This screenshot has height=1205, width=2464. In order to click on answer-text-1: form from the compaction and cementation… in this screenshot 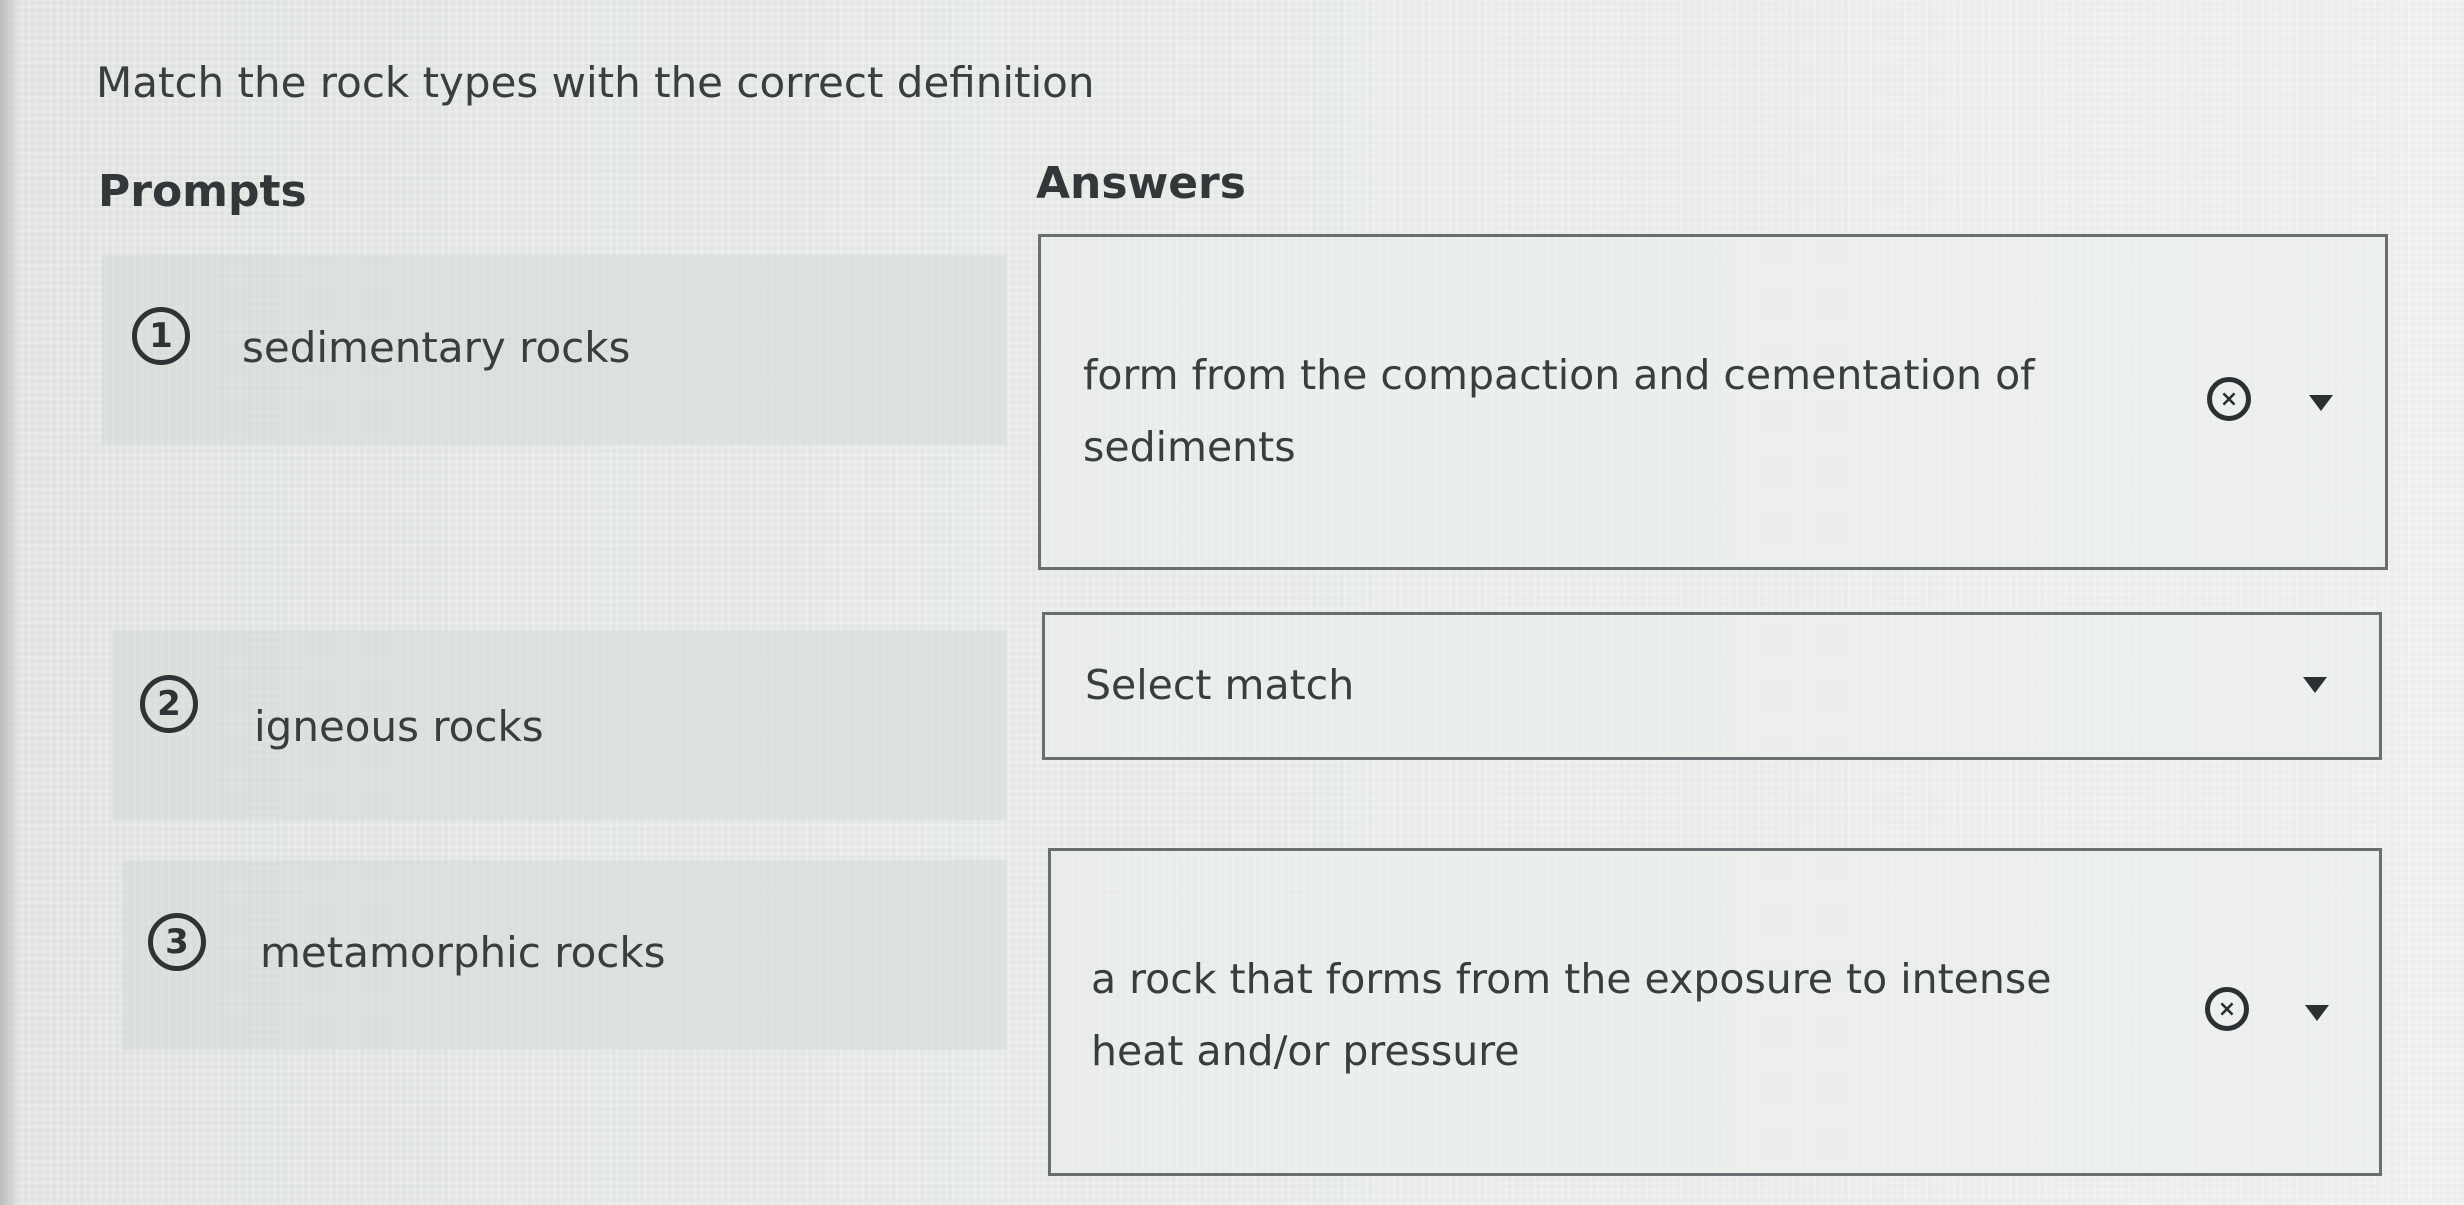, I will do `click(1559, 411)`.